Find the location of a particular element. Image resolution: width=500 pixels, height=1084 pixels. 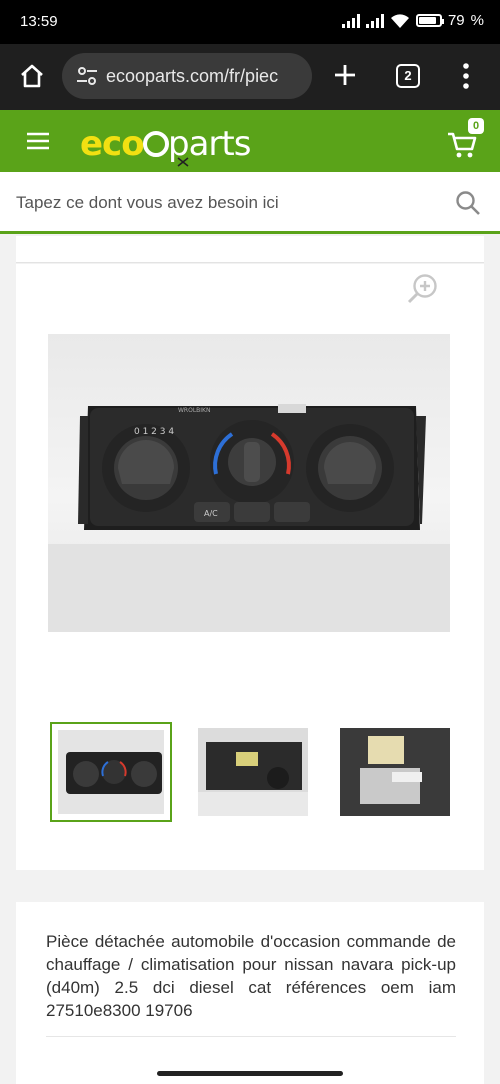

card-edge is located at coordinates (250, 249).